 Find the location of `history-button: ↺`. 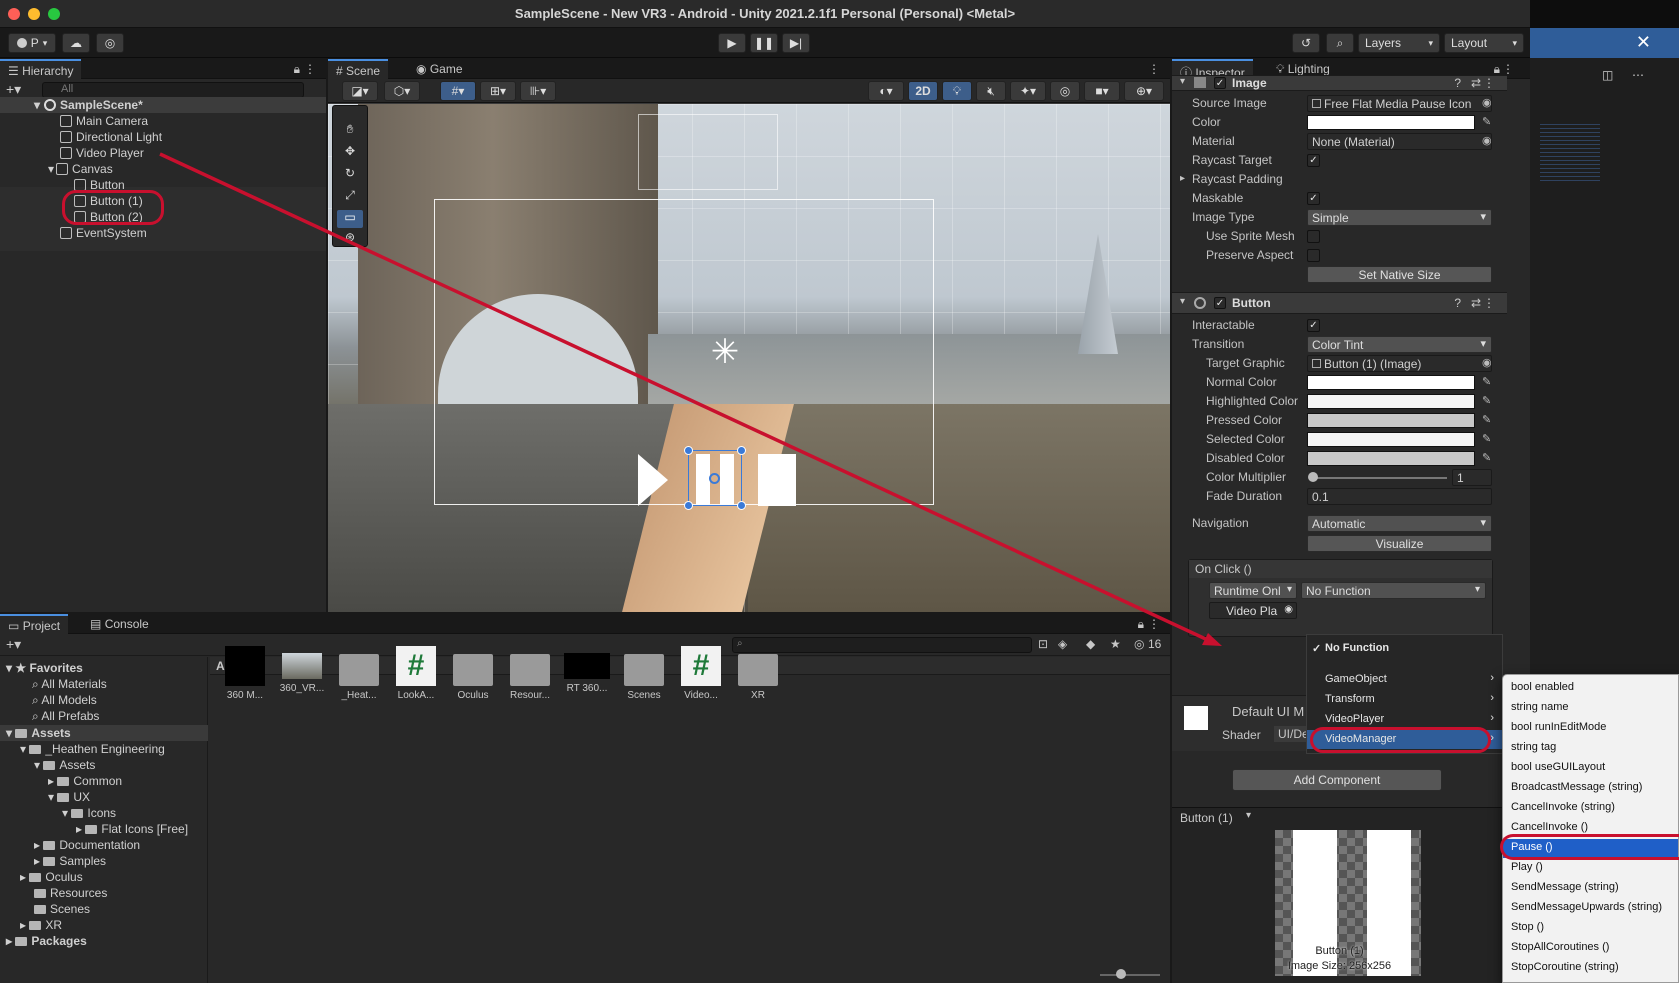

history-button: ↺ is located at coordinates (1306, 43).